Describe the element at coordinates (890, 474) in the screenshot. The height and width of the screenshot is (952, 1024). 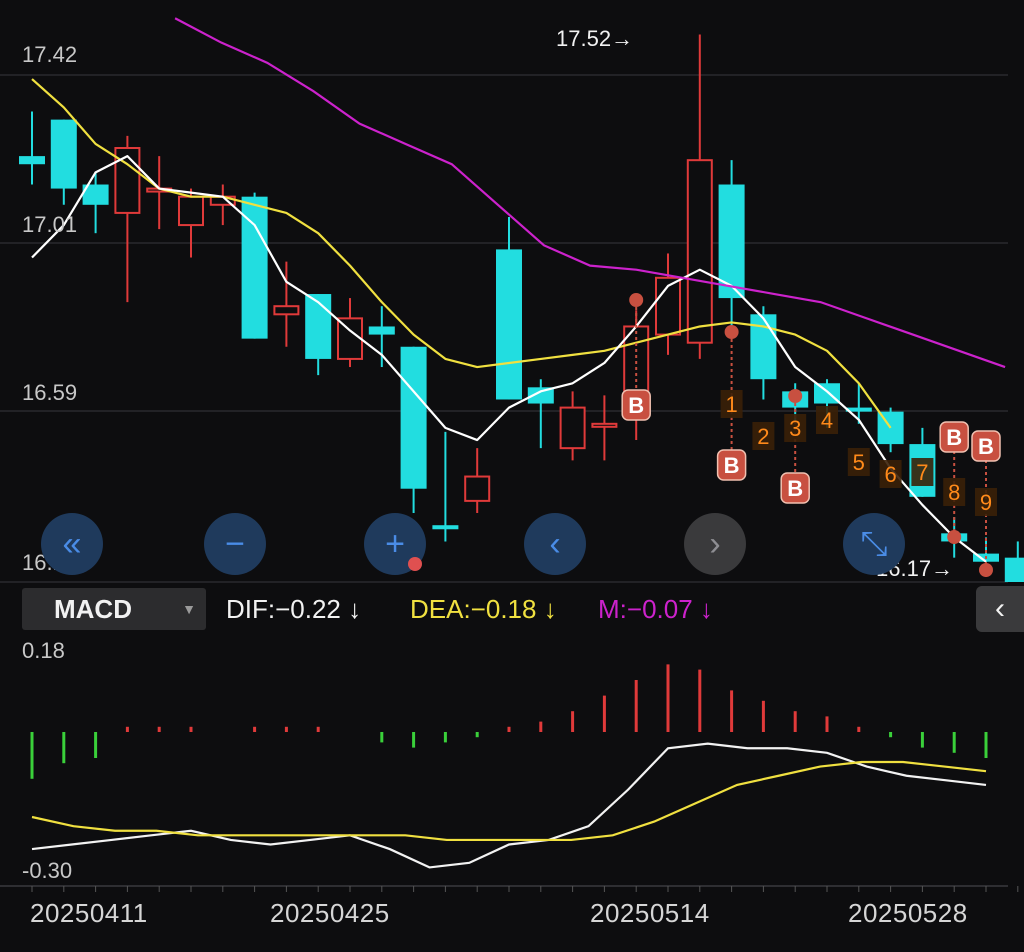
I see `sequence-number: 6` at that location.